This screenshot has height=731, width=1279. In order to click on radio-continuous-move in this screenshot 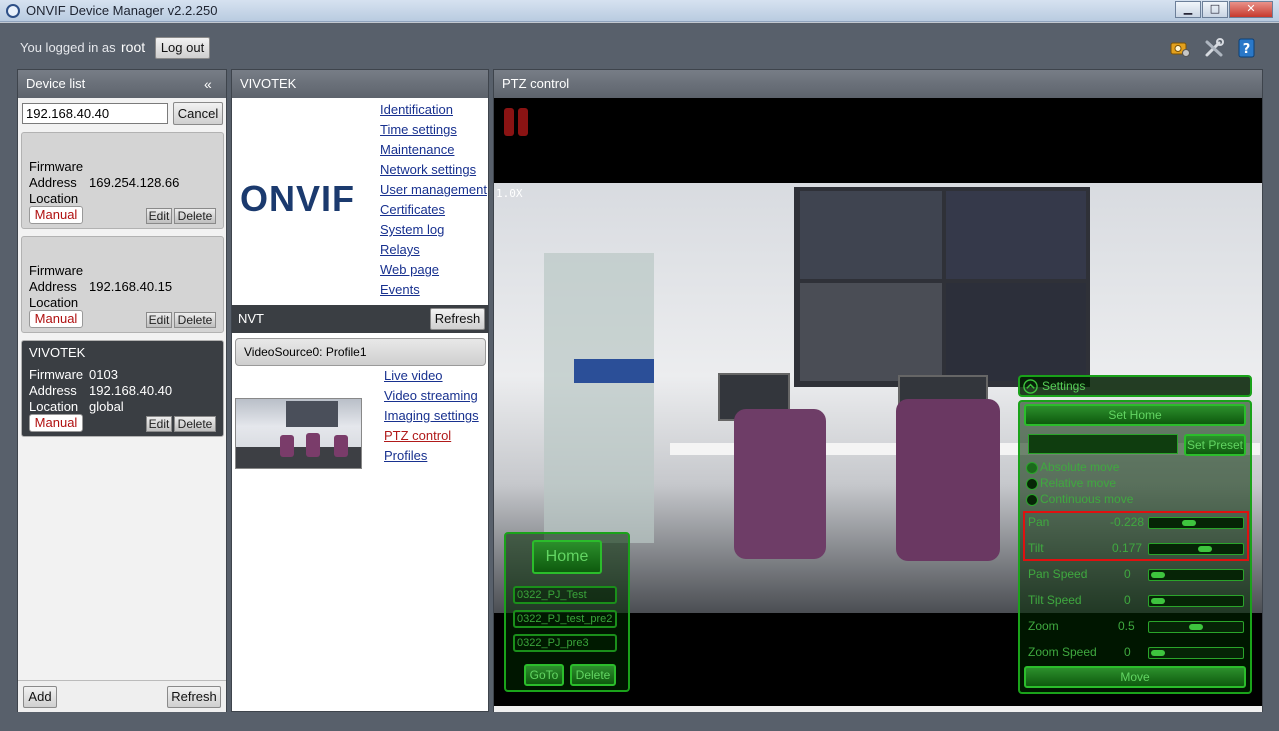, I will do `click(1032, 500)`.